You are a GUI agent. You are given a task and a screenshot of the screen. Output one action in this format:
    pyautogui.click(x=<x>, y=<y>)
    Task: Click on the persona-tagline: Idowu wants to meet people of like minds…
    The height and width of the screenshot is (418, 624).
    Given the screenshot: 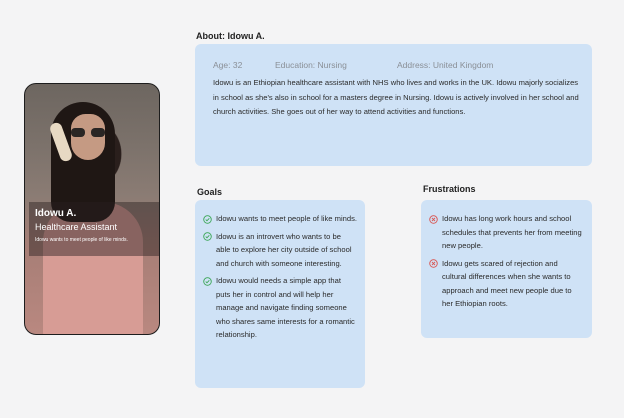 What is the action you would take?
    pyautogui.click(x=81, y=240)
    